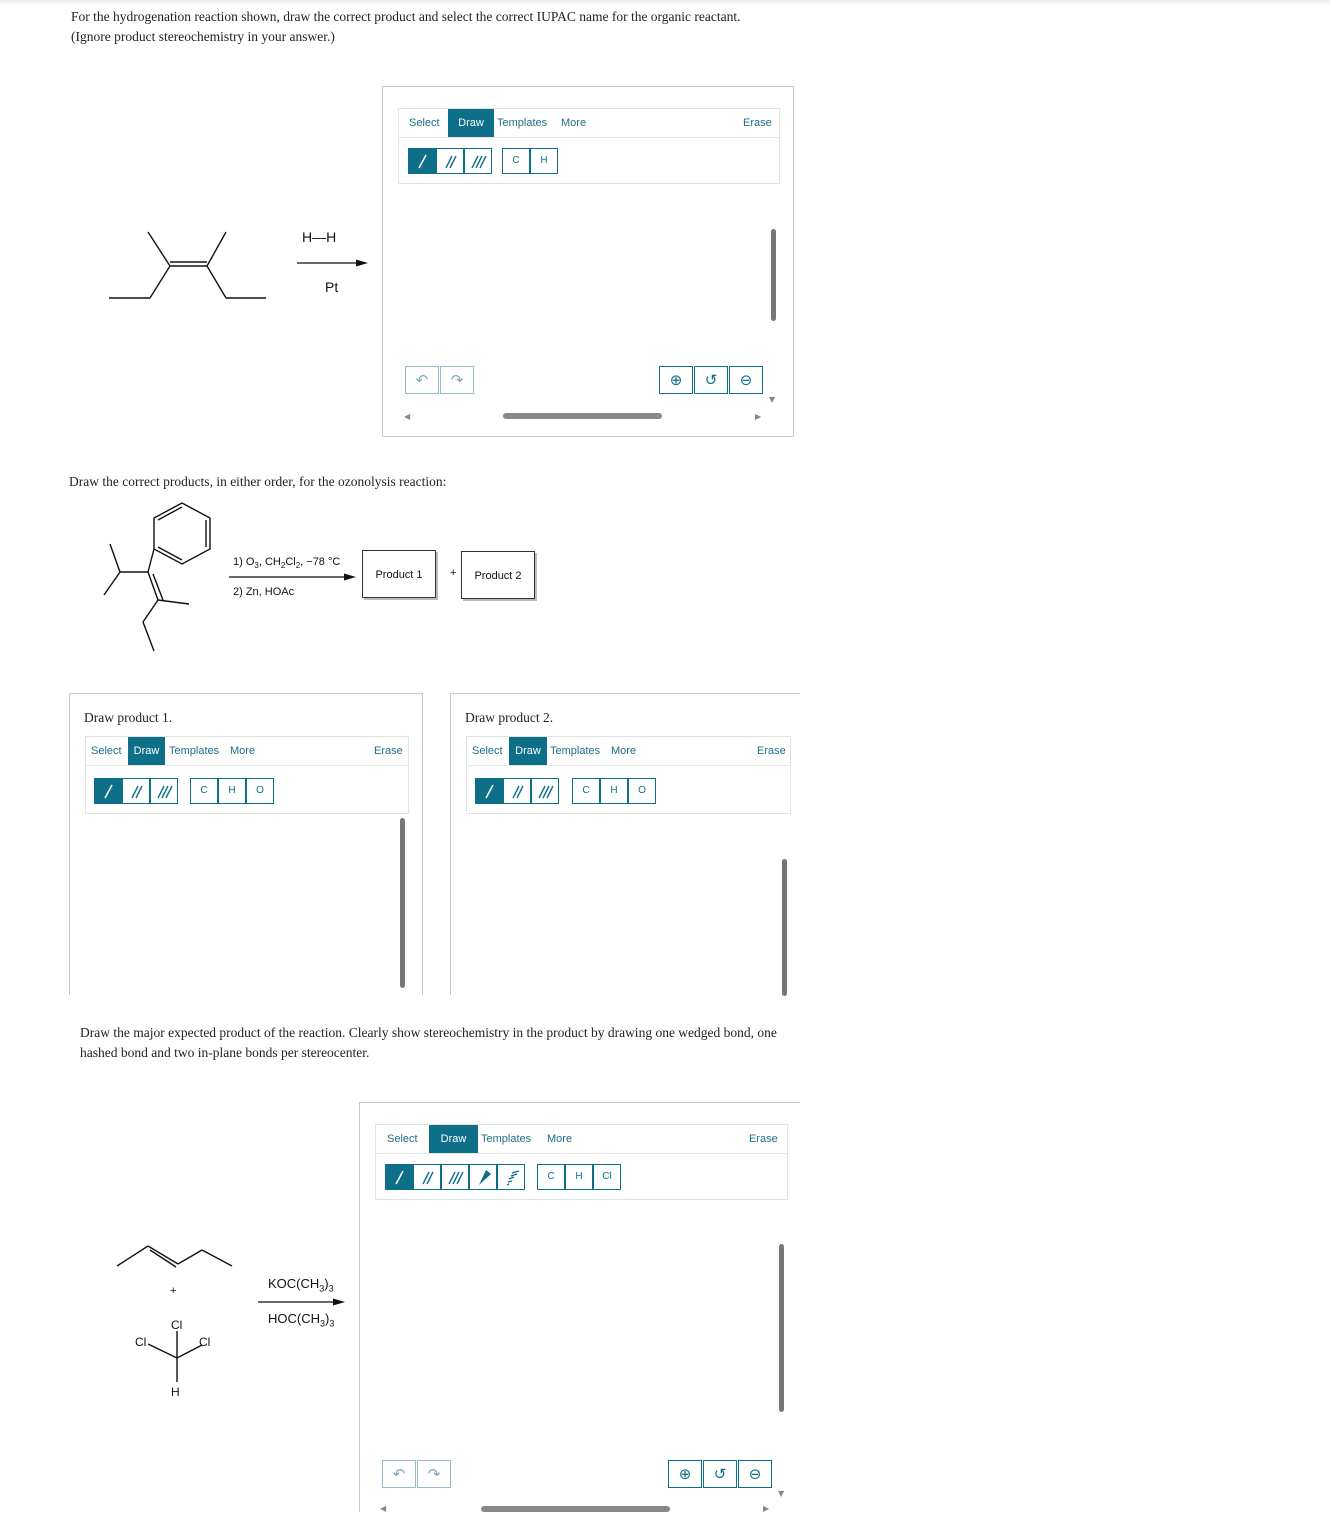 The height and width of the screenshot is (1513, 1330). Describe the element at coordinates (422, 161) in the screenshot. I see `q1-single-bond-tool` at that location.